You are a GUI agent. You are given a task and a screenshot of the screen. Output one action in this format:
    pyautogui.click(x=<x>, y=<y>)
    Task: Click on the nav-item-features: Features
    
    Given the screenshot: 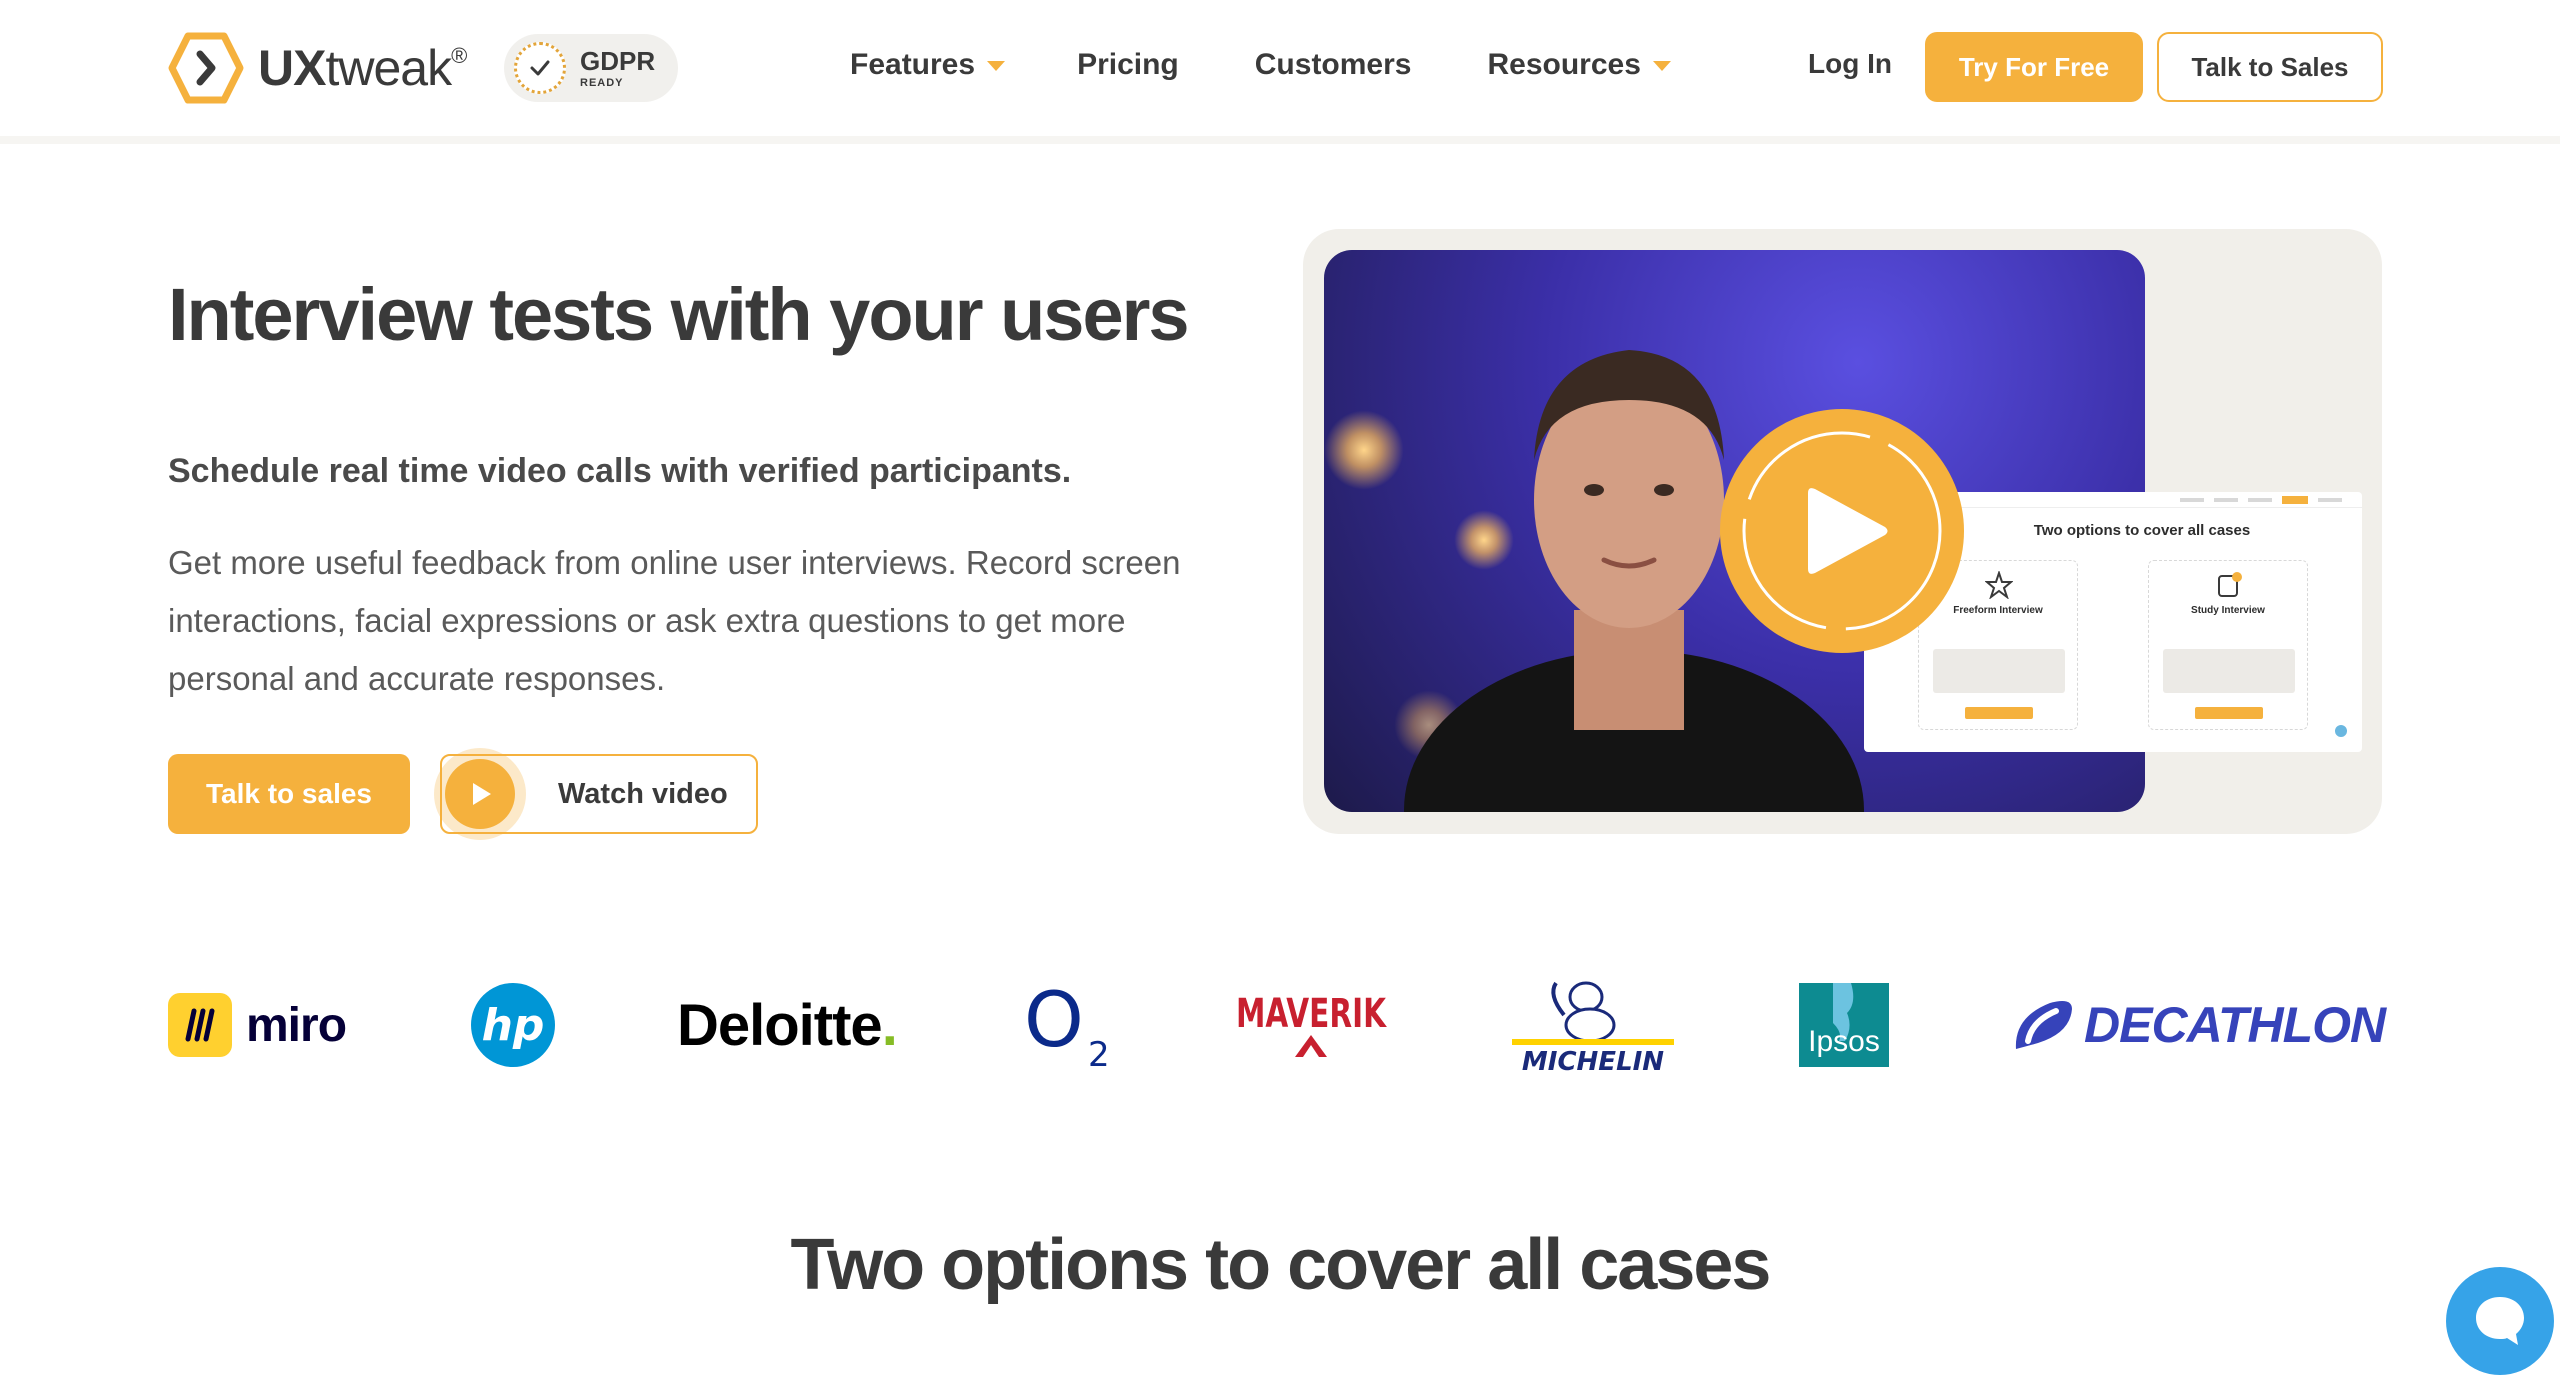 What is the action you would take?
    pyautogui.click(x=928, y=65)
    